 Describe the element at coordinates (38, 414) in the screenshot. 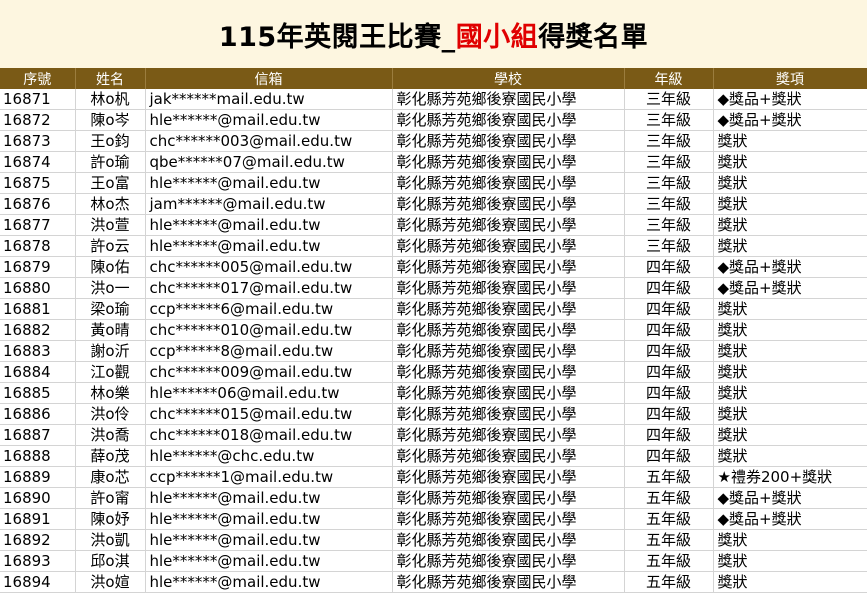

I see `cell-serial: 16886` at that location.